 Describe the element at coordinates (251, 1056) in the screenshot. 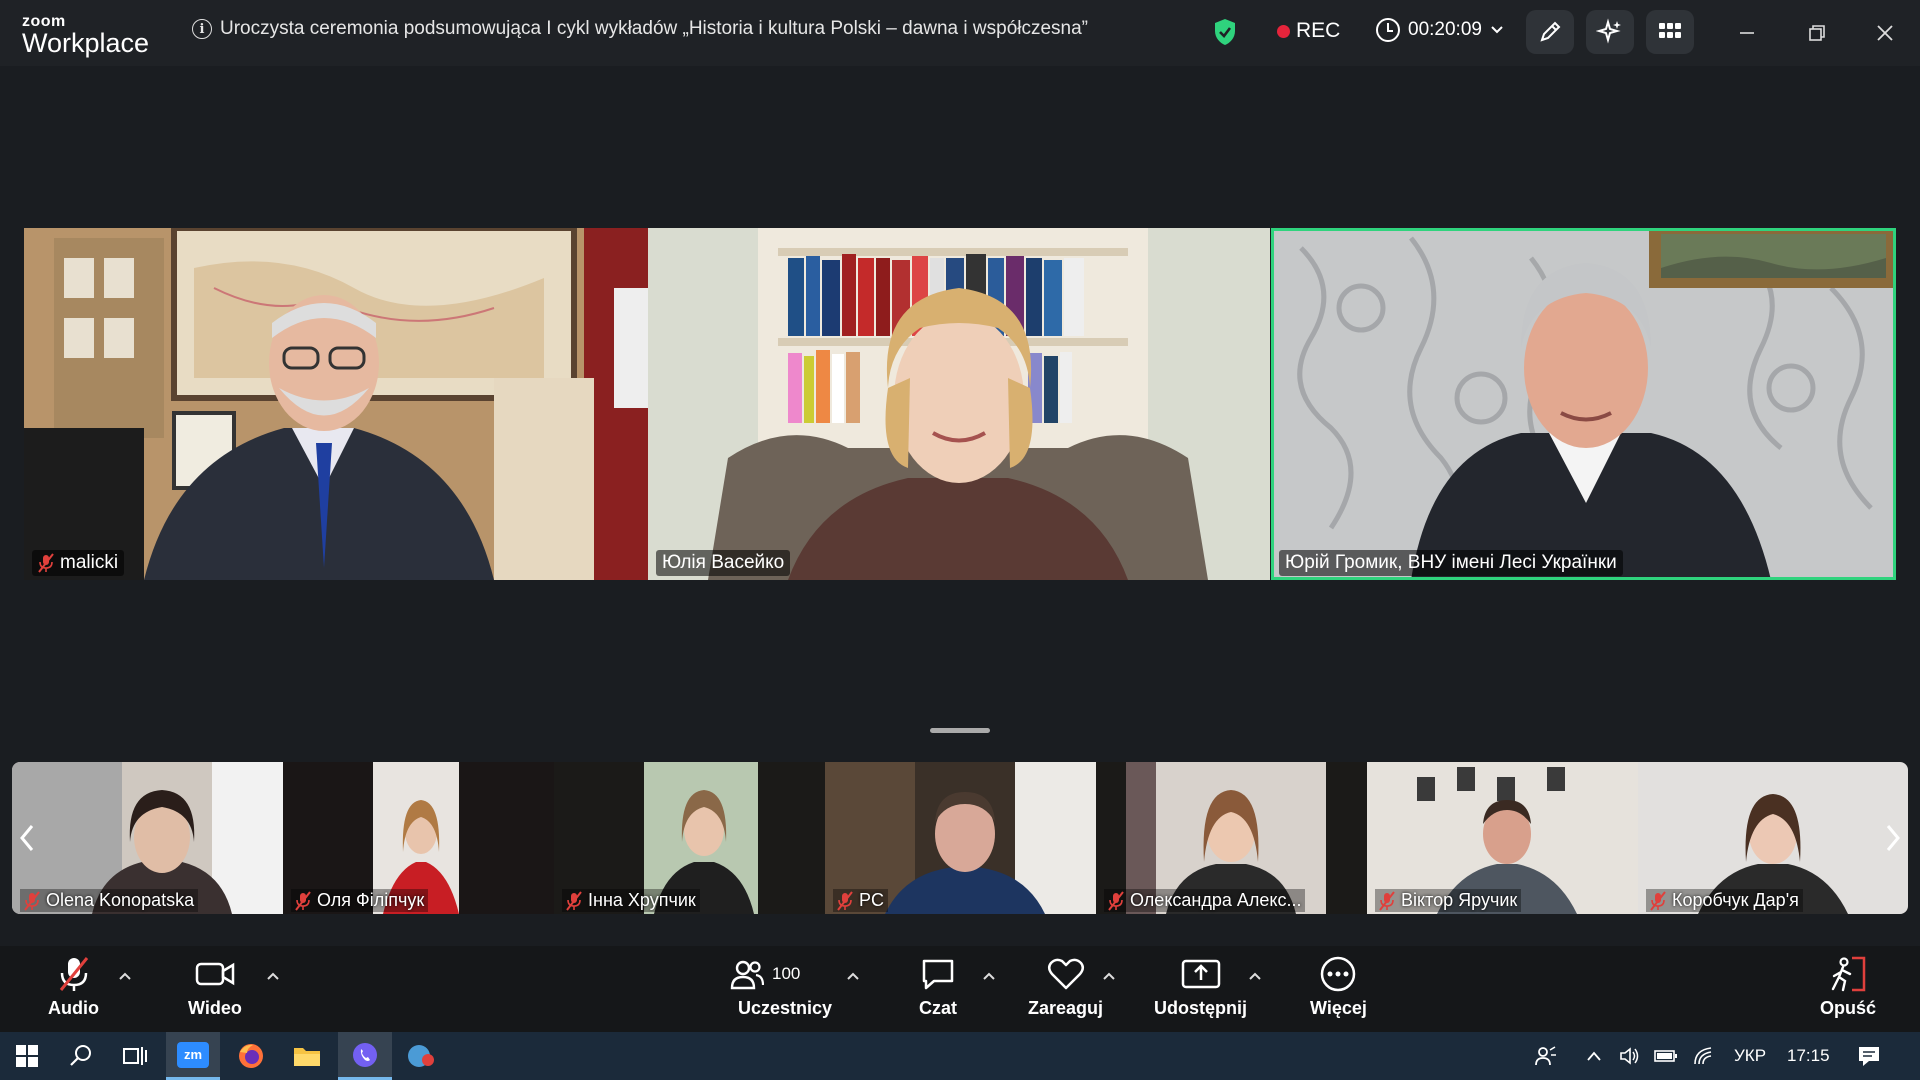

I see `taskbar-firefox` at that location.